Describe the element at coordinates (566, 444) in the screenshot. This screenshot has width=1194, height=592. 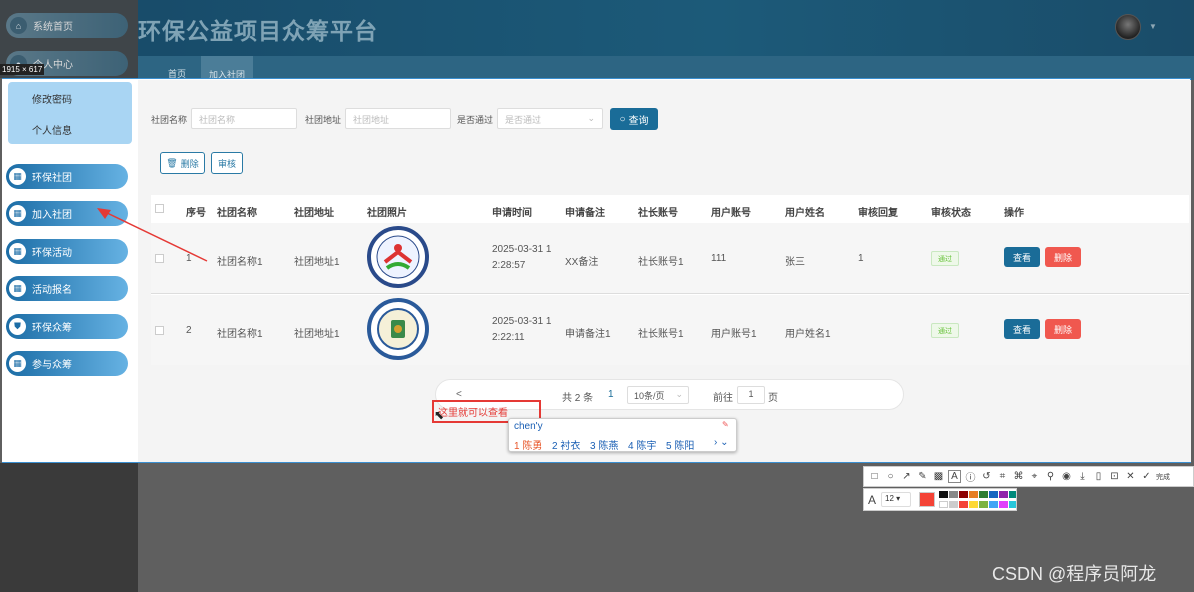
I see `ime-candidate-2: 2 衬衣` at that location.